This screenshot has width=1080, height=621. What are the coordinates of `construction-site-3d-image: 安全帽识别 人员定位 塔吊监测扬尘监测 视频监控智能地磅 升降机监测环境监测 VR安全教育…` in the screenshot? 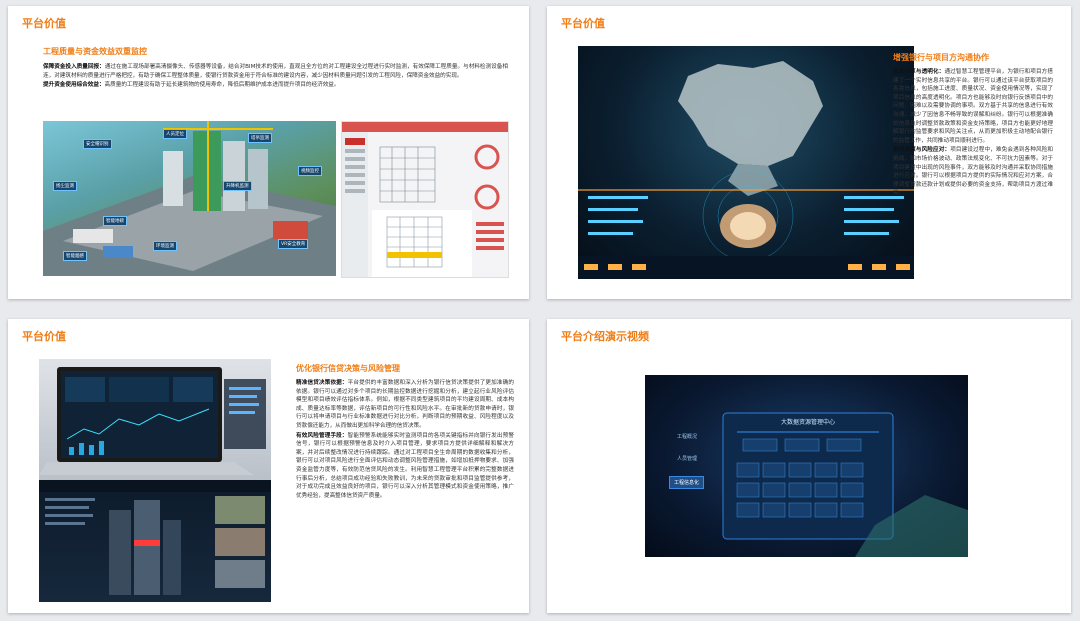 It's located at (189, 198).